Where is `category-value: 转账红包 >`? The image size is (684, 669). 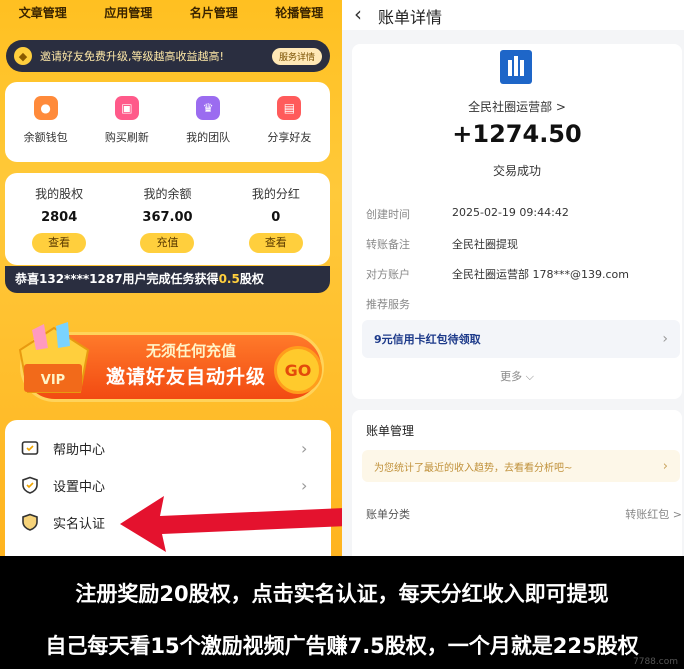 category-value: 转账红包 > is located at coordinates (653, 514).